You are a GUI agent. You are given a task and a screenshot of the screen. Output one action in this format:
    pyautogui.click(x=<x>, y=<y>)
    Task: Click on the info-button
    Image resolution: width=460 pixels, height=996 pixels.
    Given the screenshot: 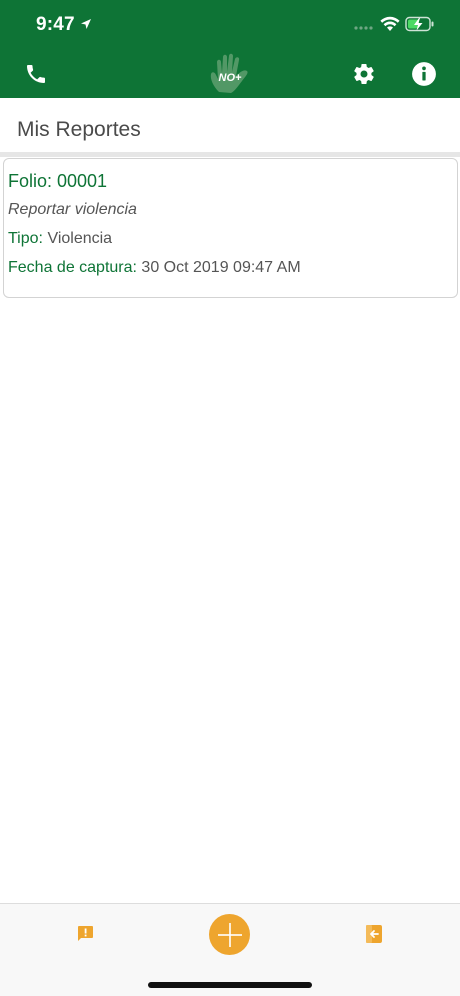 What is the action you would take?
    pyautogui.click(x=424, y=74)
    